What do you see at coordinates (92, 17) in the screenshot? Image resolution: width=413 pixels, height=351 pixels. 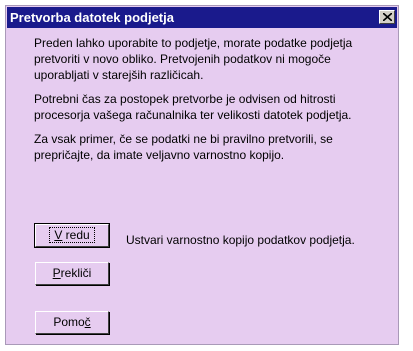 I see `dialog-title: Pretvorba datotek podjetja` at bounding box center [92, 17].